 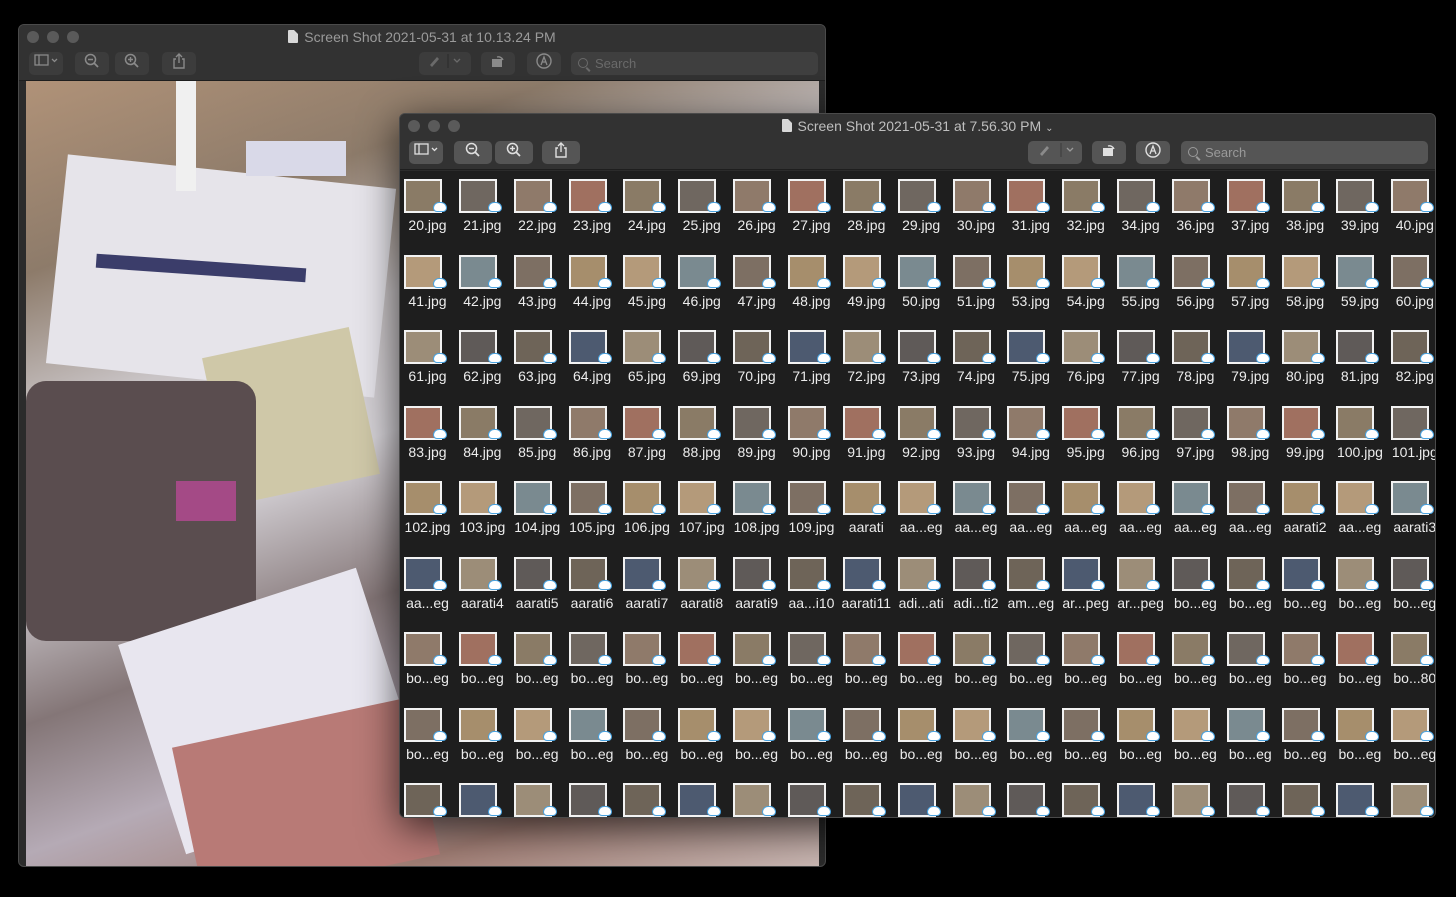 I want to click on thumbnail-item: ar...peg, so click(x=1140, y=592).